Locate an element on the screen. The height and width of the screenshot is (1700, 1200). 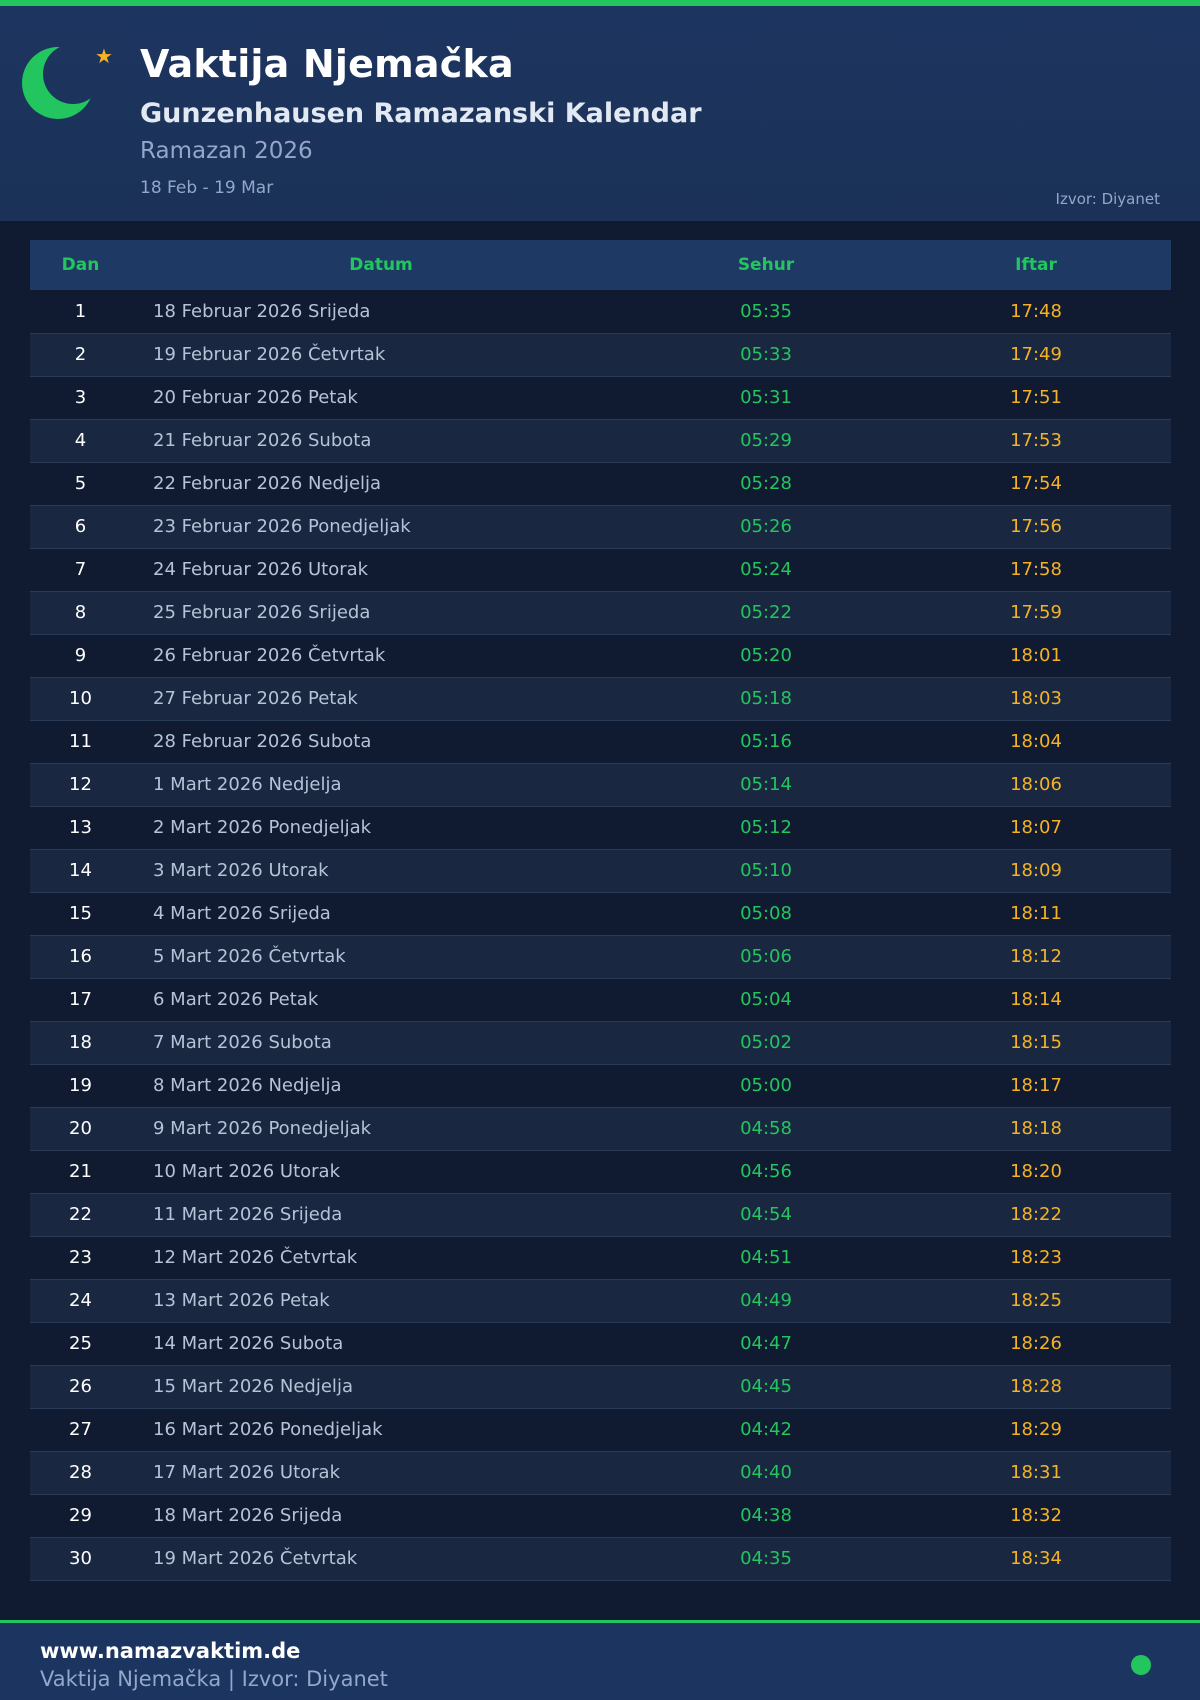
iftar-time-cell: 17:59 is located at coordinates (1036, 612).